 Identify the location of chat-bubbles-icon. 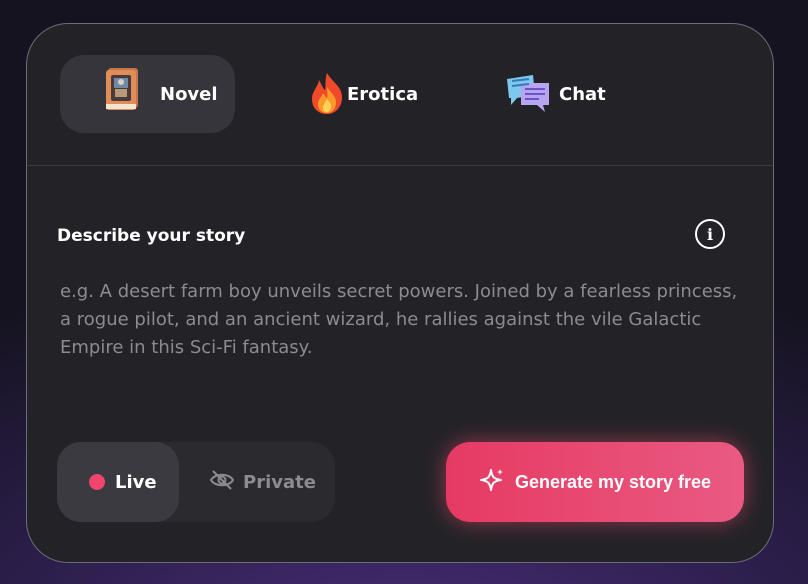
(529, 95).